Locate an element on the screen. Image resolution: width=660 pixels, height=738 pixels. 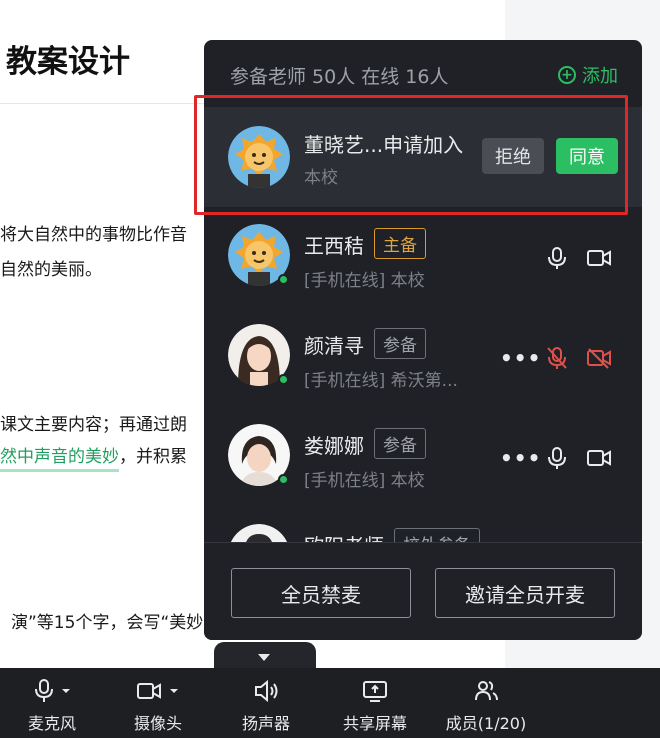
camera-tool: 摄像头 is located at coordinates (158, 703).